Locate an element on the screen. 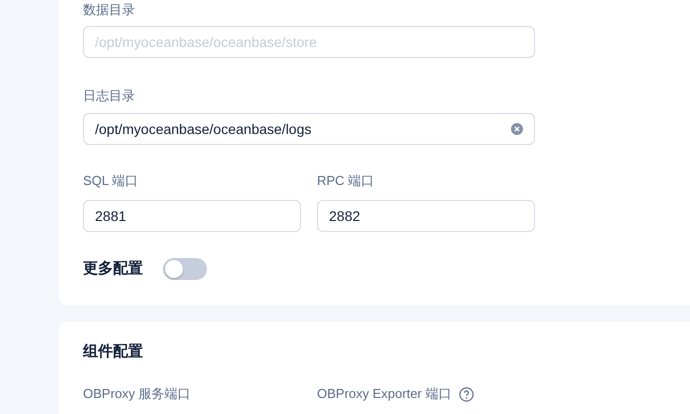  field-label: 数据目录 is located at coordinates (109, 10).